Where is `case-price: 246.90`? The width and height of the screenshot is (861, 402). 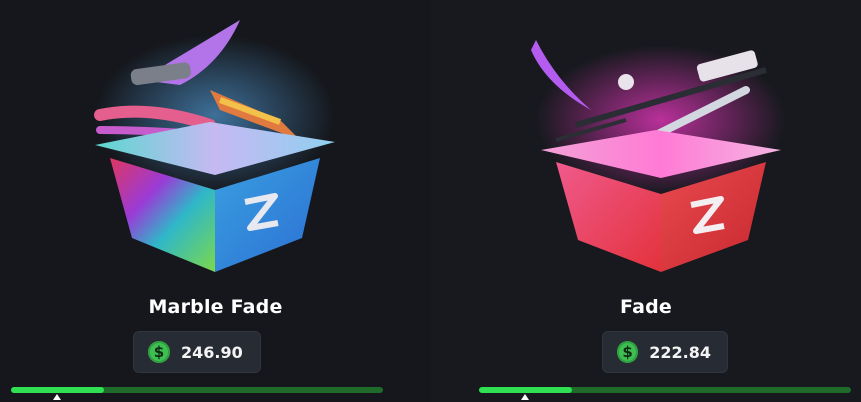
case-price: 246.90 is located at coordinates (212, 352).